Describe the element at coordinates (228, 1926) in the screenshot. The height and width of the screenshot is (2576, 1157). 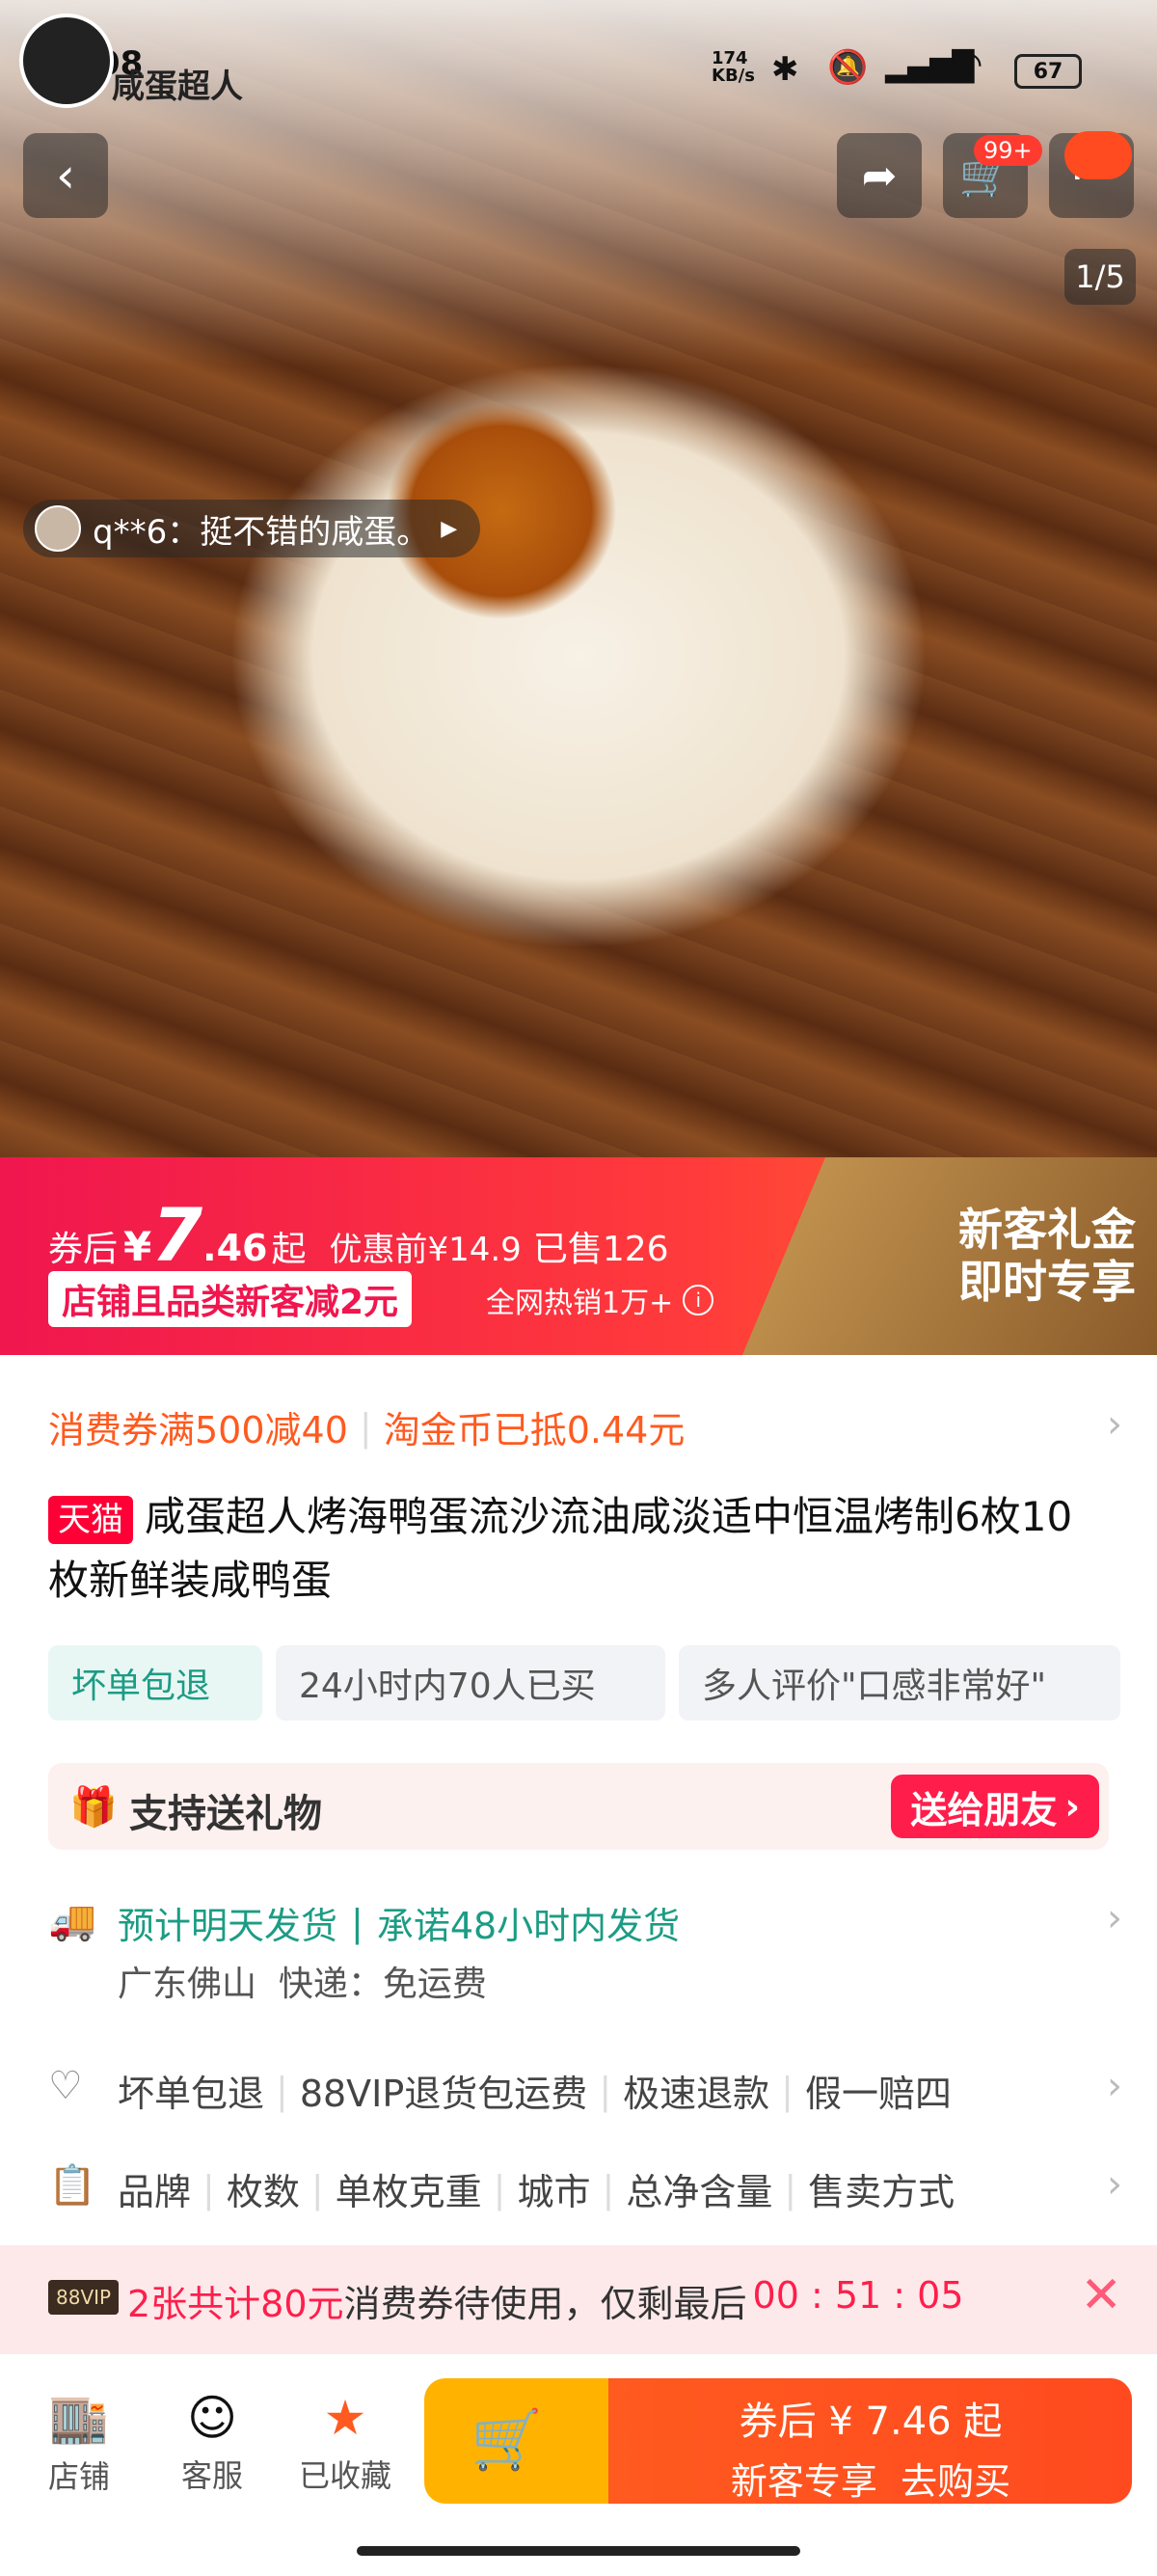
I see `ship-eta: 预计明天发货` at that location.